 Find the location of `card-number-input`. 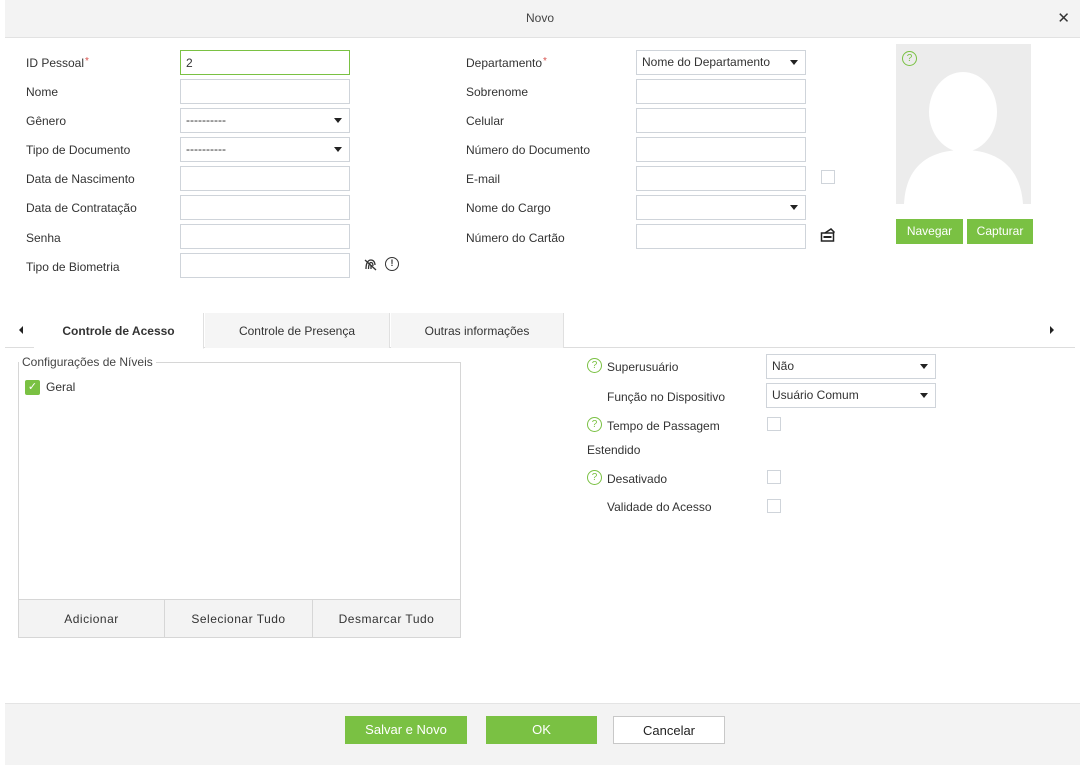

card-number-input is located at coordinates (721, 236).